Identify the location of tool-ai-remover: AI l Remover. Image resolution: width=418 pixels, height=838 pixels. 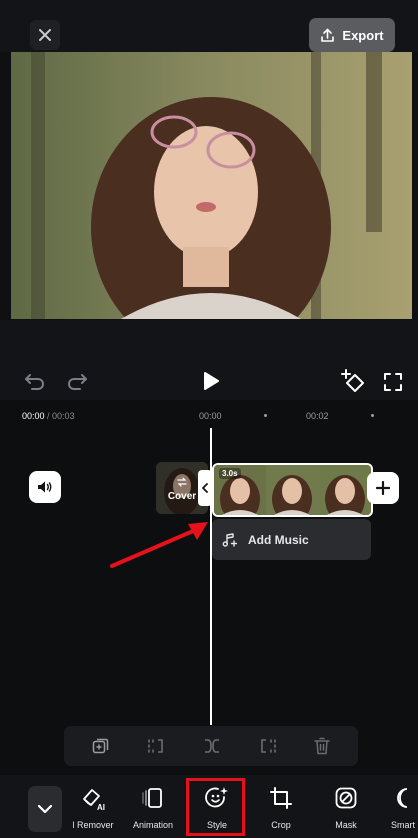
(93, 810).